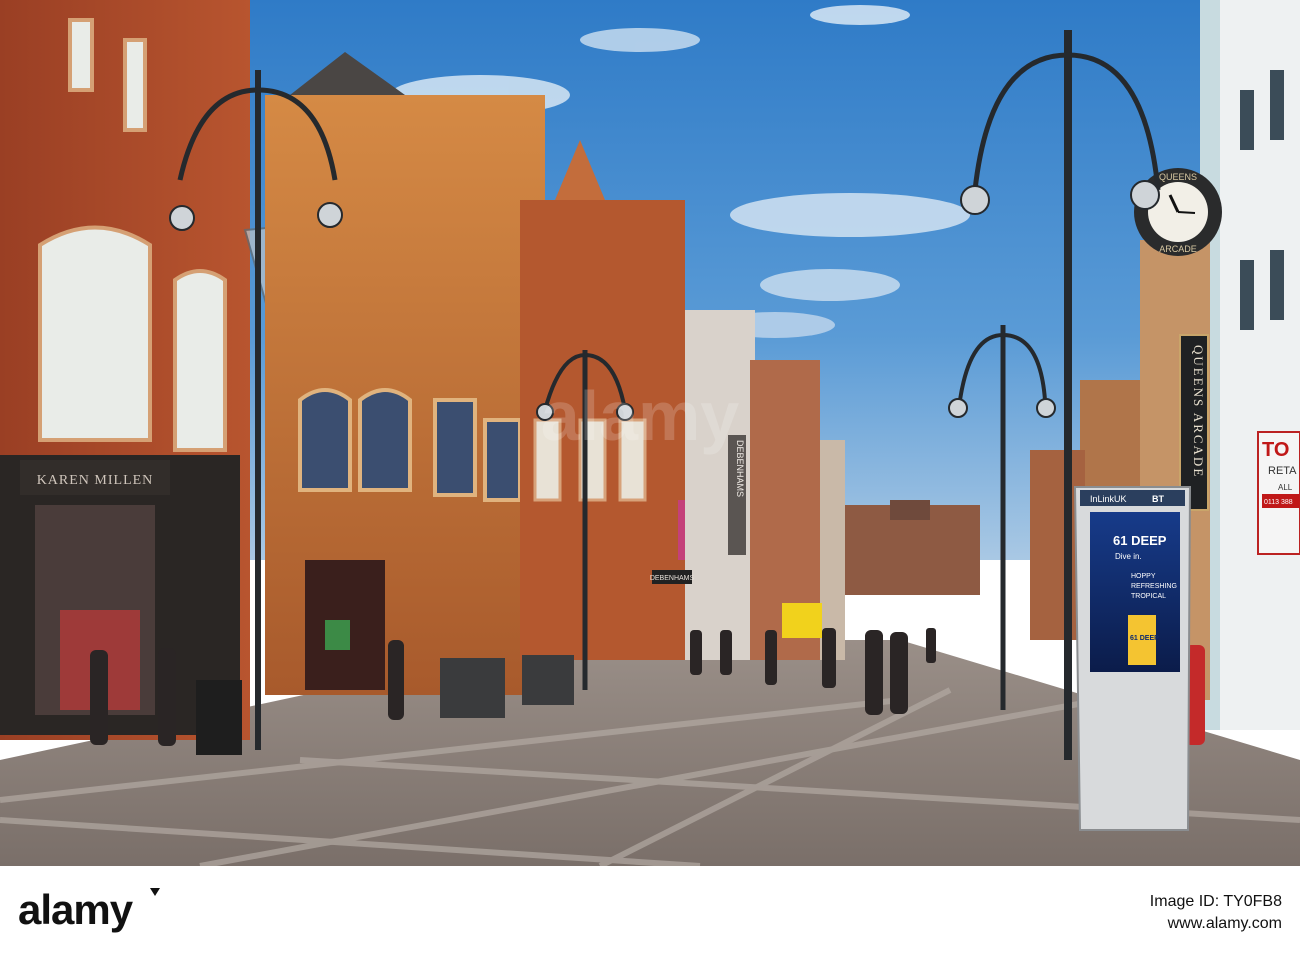 The width and height of the screenshot is (1300, 961). I want to click on right-white-building, so click(1255, 365).